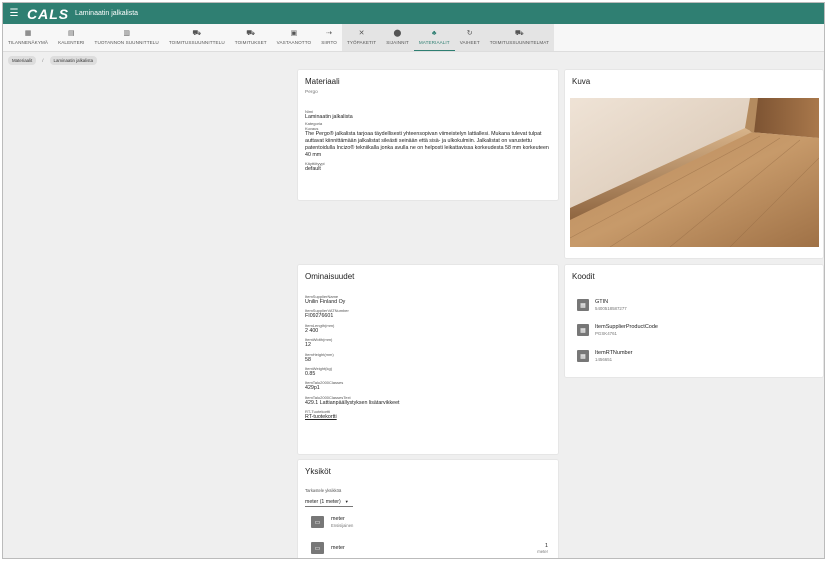 The height and width of the screenshot is (562, 828). What do you see at coordinates (319, 316) in the screenshot?
I see `property-value: FI09276601` at bounding box center [319, 316].